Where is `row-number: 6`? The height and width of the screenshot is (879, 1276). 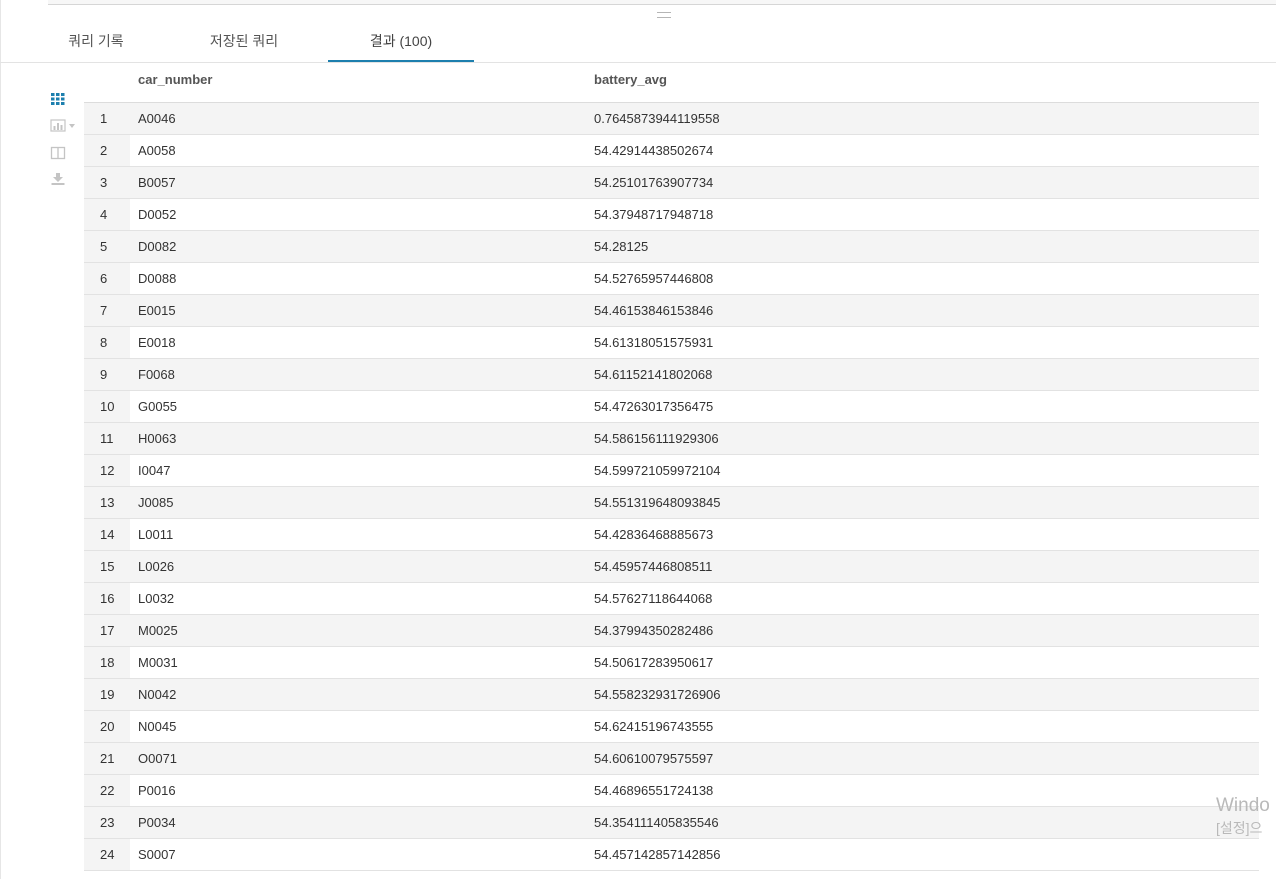
row-number: 6 is located at coordinates (107, 278).